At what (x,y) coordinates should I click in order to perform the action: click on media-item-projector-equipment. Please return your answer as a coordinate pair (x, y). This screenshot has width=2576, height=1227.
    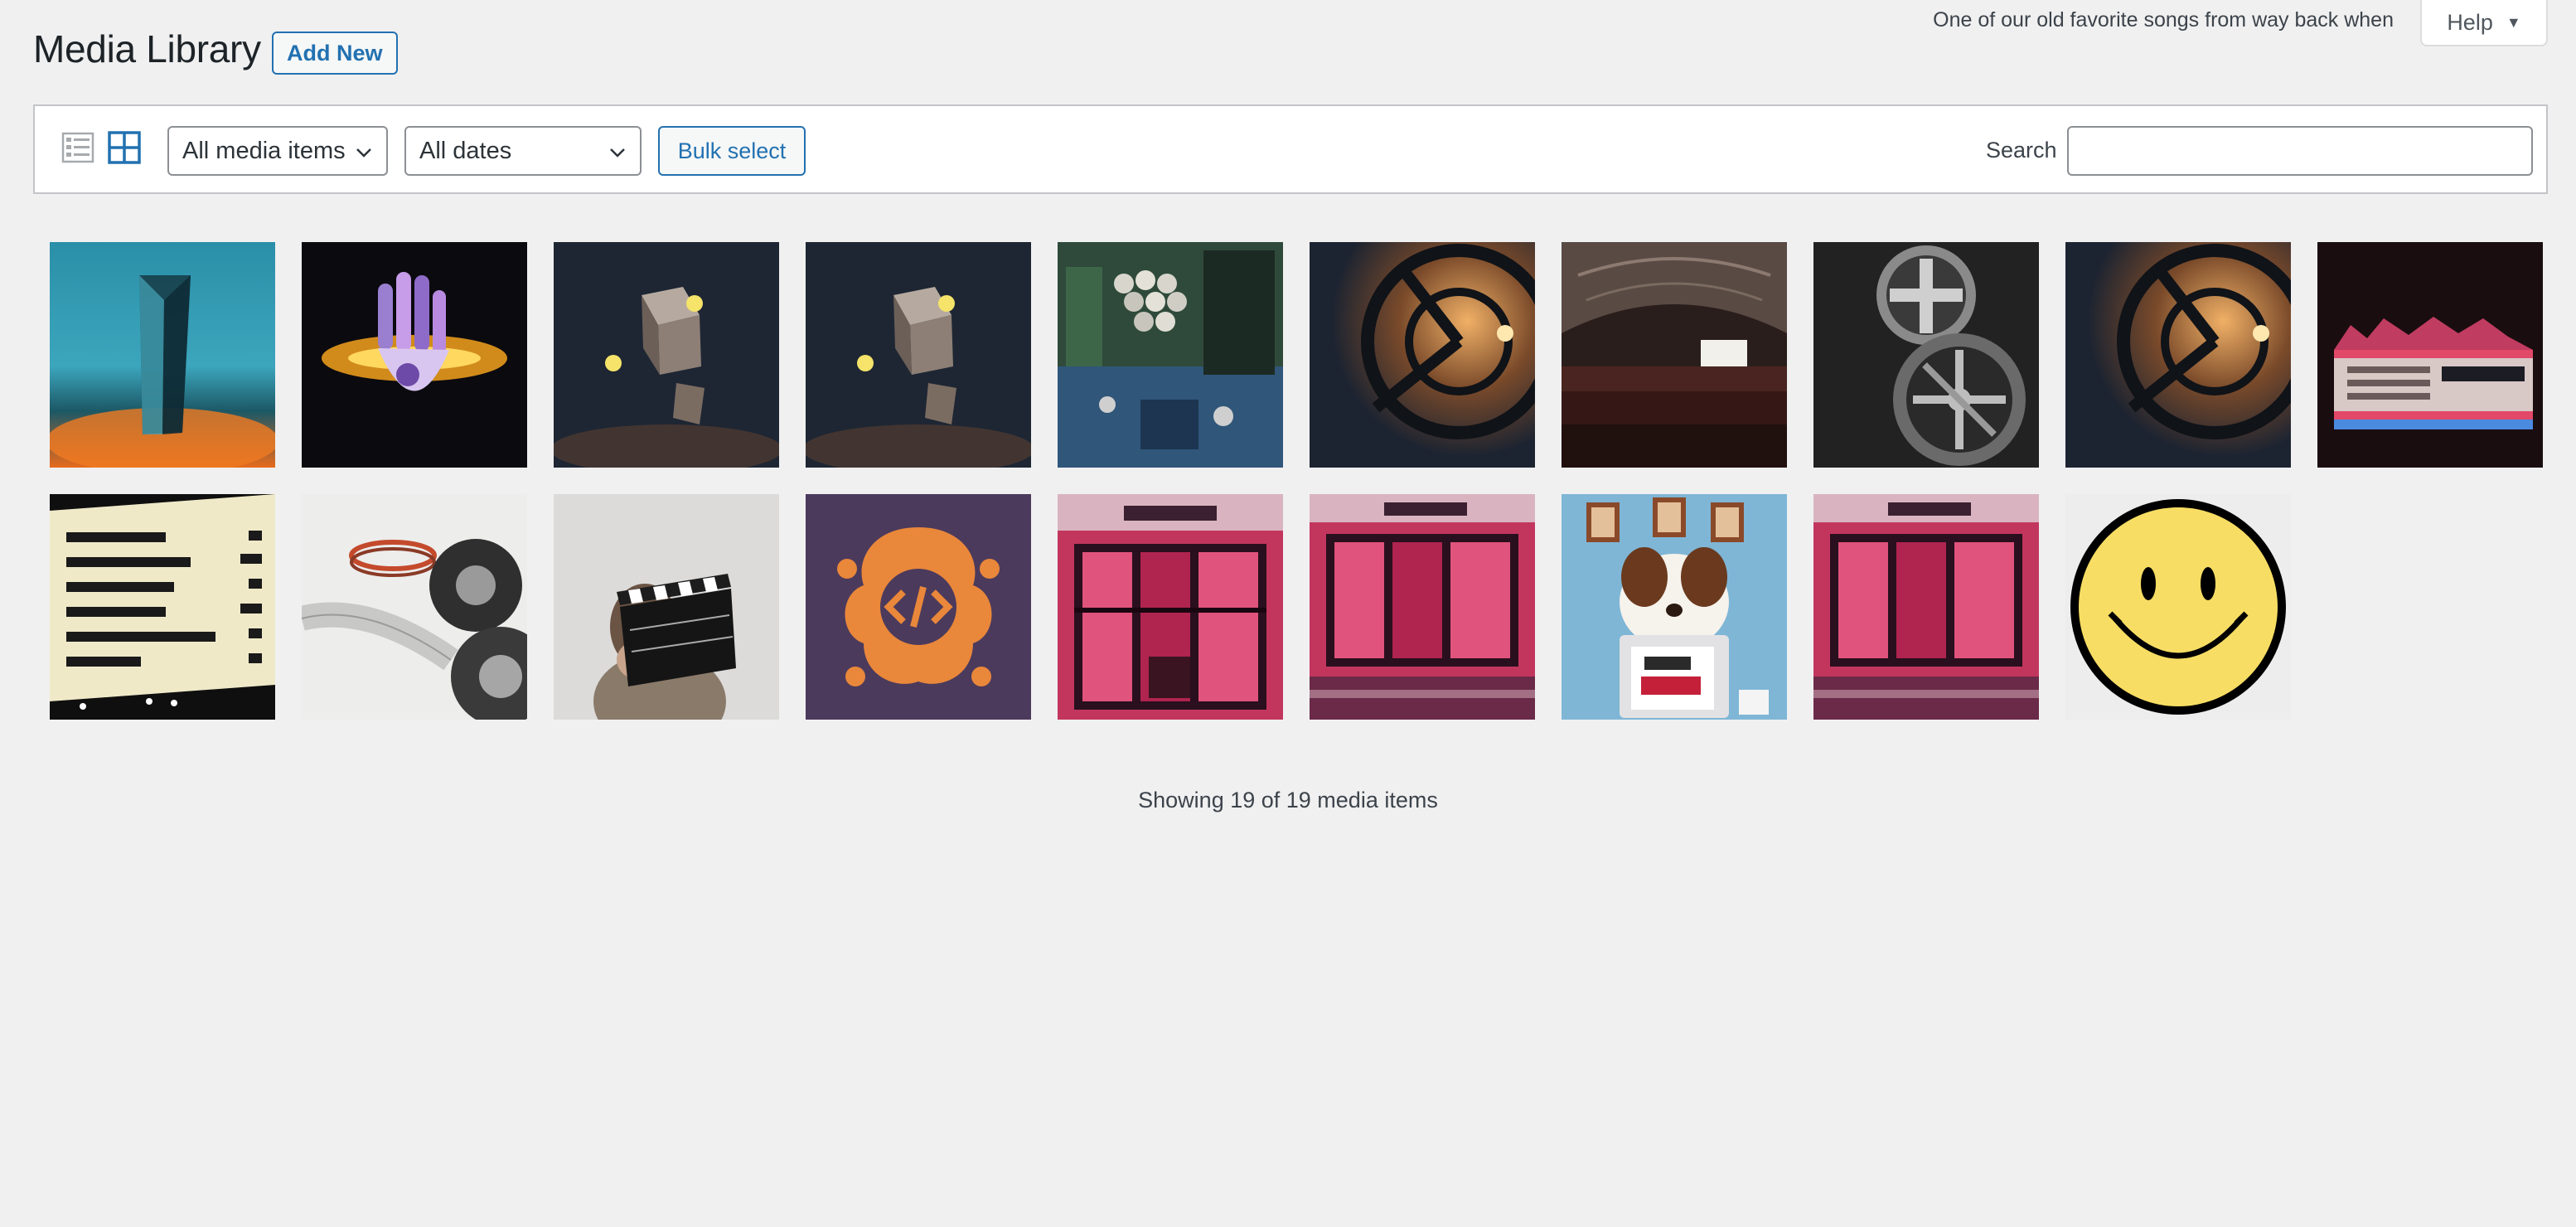
    Looking at the image, I should click on (1170, 355).